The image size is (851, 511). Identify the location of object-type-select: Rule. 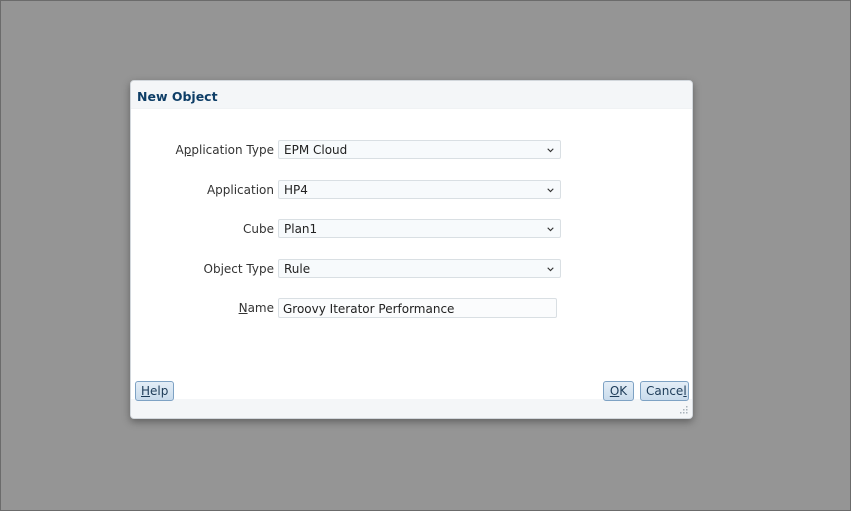
(419, 268).